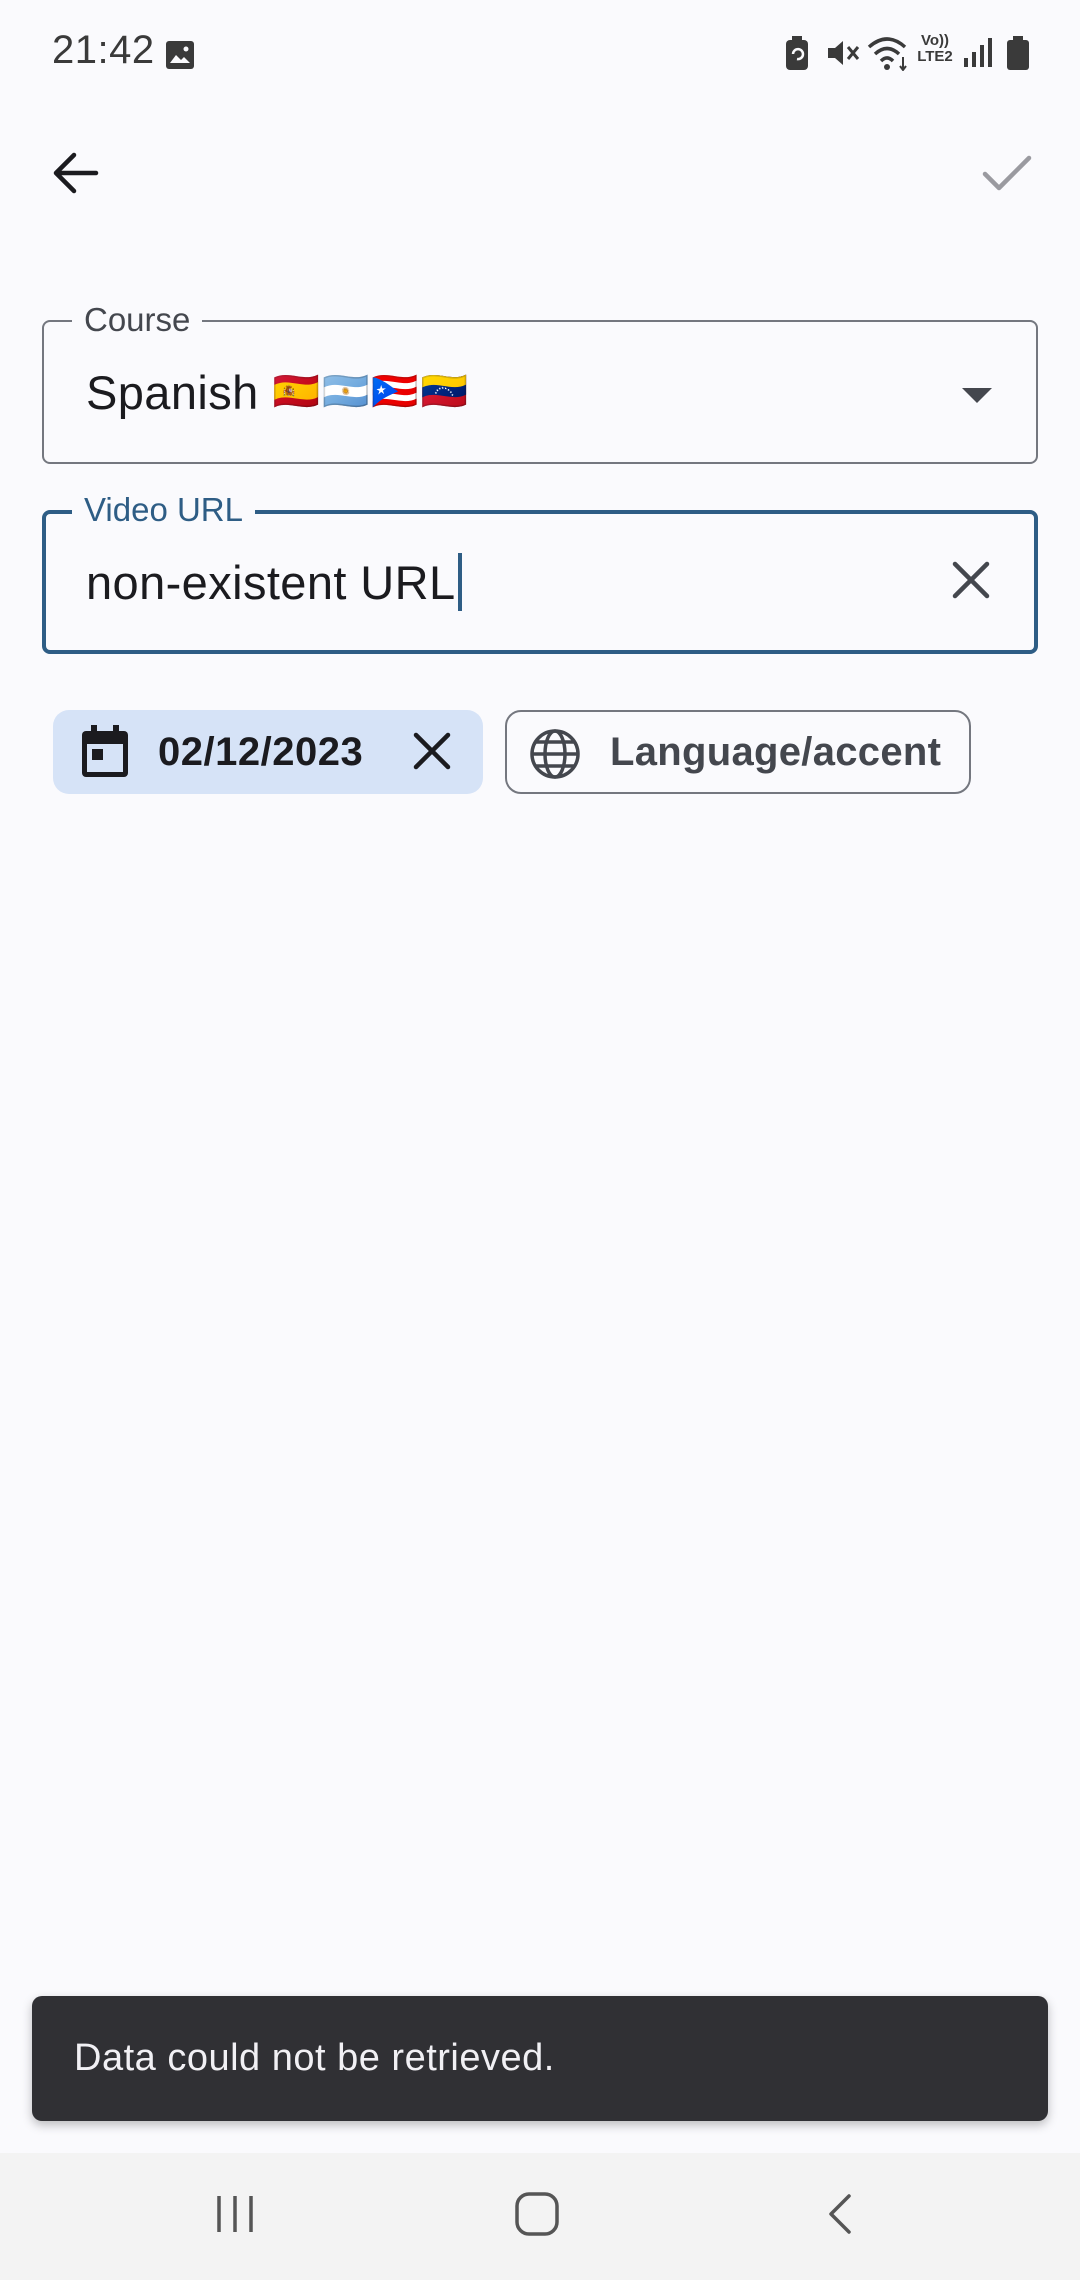 Image resolution: width=1080 pixels, height=2280 pixels. I want to click on save-button, so click(1007, 175).